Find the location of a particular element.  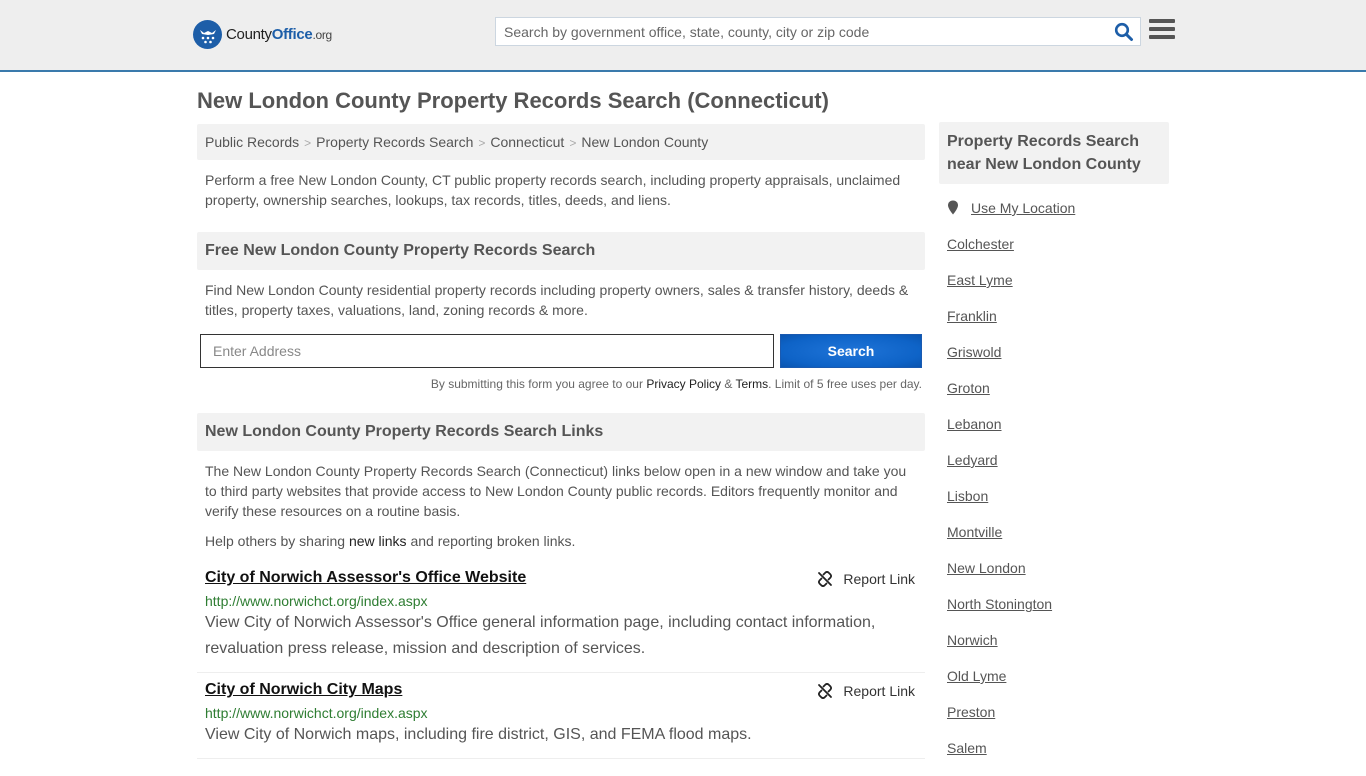

sidebar-place-link: New London is located at coordinates (986, 568).